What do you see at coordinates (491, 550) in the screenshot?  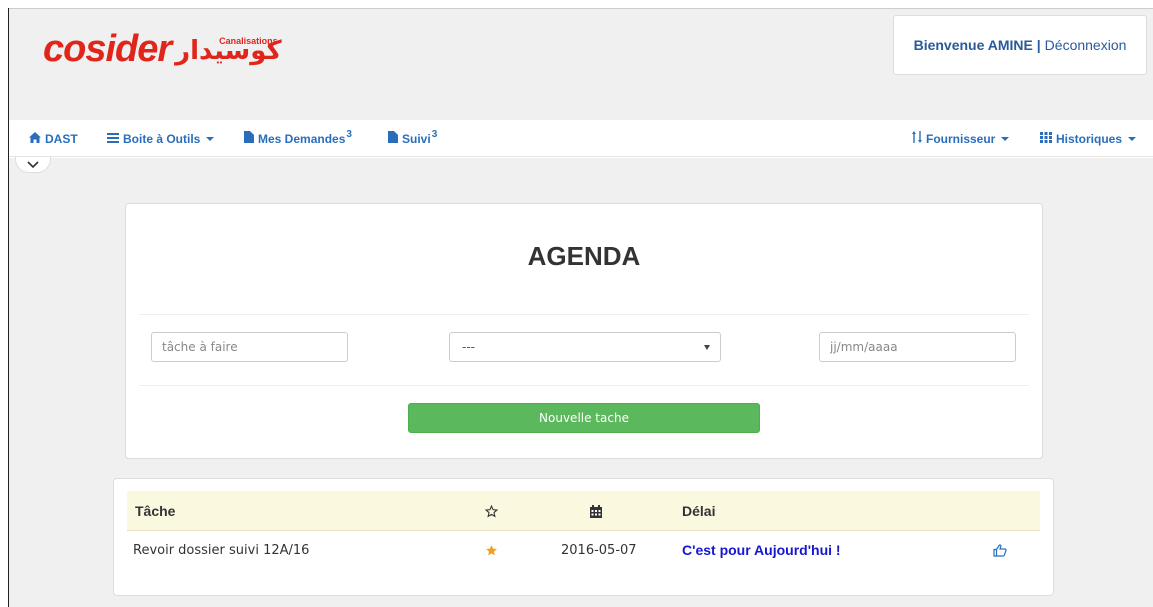 I see `star-filled-icon` at bounding box center [491, 550].